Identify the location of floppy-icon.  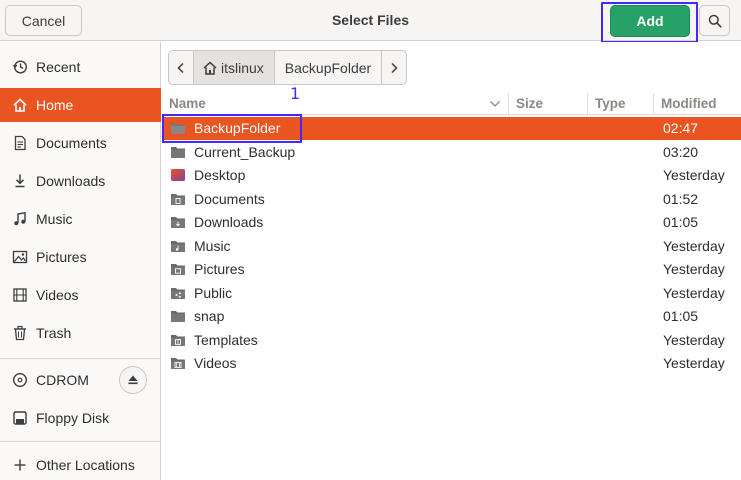
(20, 418).